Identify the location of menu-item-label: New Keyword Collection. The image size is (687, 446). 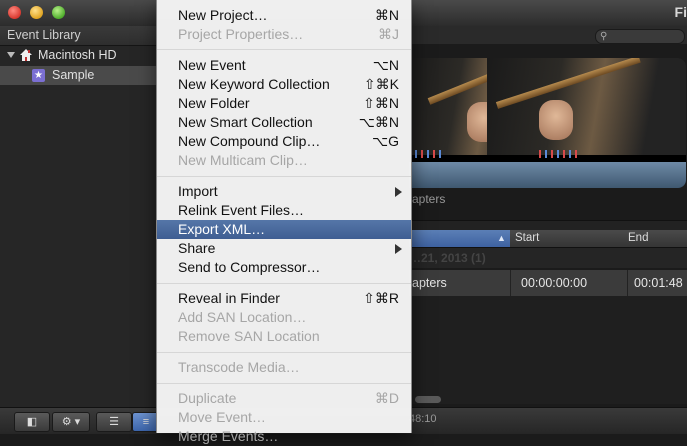
(254, 84).